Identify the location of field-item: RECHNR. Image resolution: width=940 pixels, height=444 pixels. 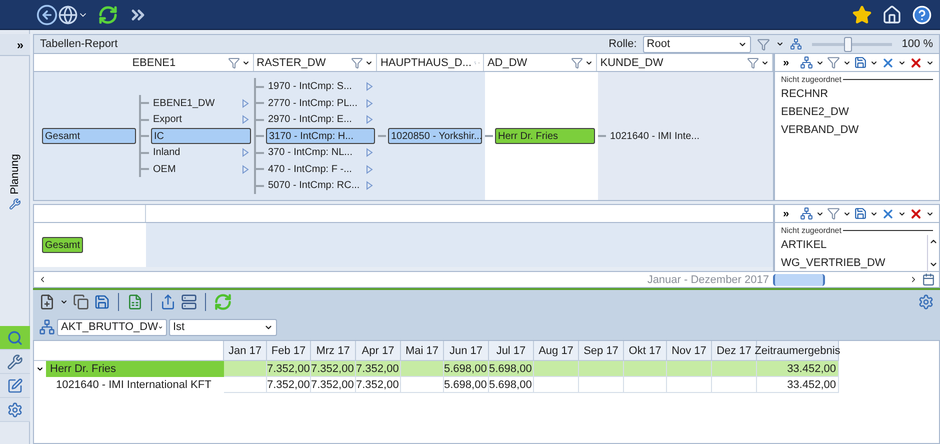
(857, 93).